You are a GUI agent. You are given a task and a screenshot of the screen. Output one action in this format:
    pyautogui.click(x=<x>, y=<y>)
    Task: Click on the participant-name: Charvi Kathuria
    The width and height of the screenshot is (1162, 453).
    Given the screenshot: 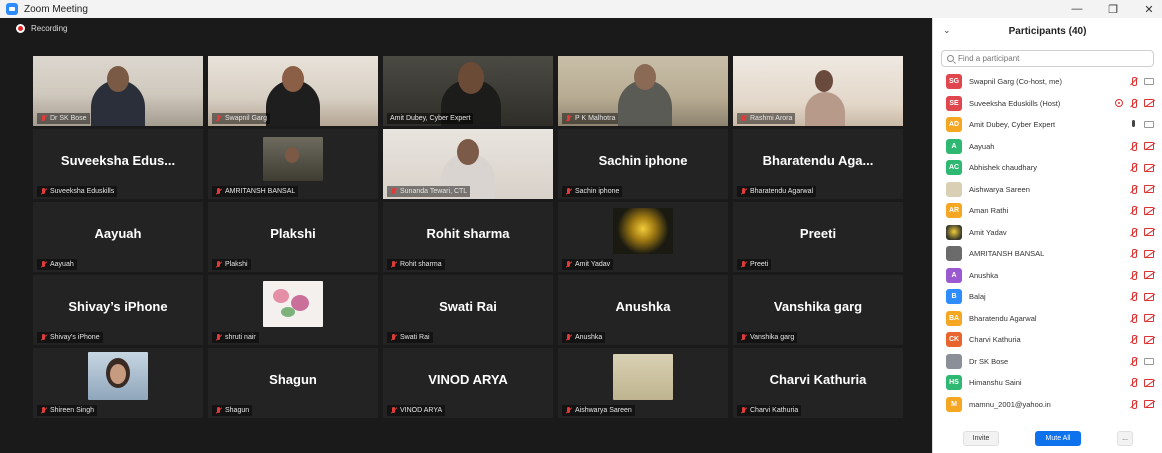 What is the action you would take?
    pyautogui.click(x=995, y=340)
    